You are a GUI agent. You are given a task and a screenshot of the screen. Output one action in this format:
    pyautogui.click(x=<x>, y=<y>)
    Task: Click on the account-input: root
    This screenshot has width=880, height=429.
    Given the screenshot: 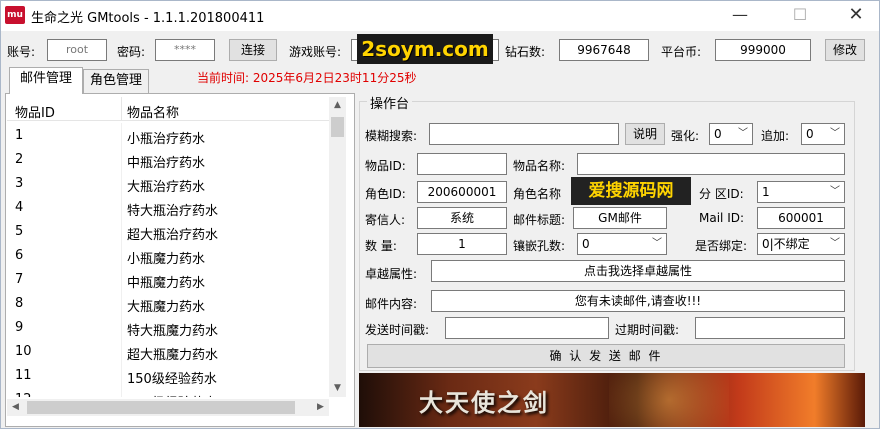 What is the action you would take?
    pyautogui.click(x=77, y=50)
    